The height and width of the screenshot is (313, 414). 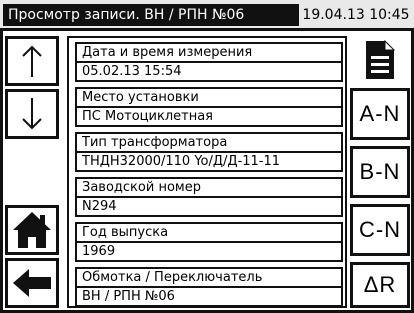 I want to click on field-measurement-datetime: Дата и время измерения 05.02.13 15:54, so click(x=209, y=62).